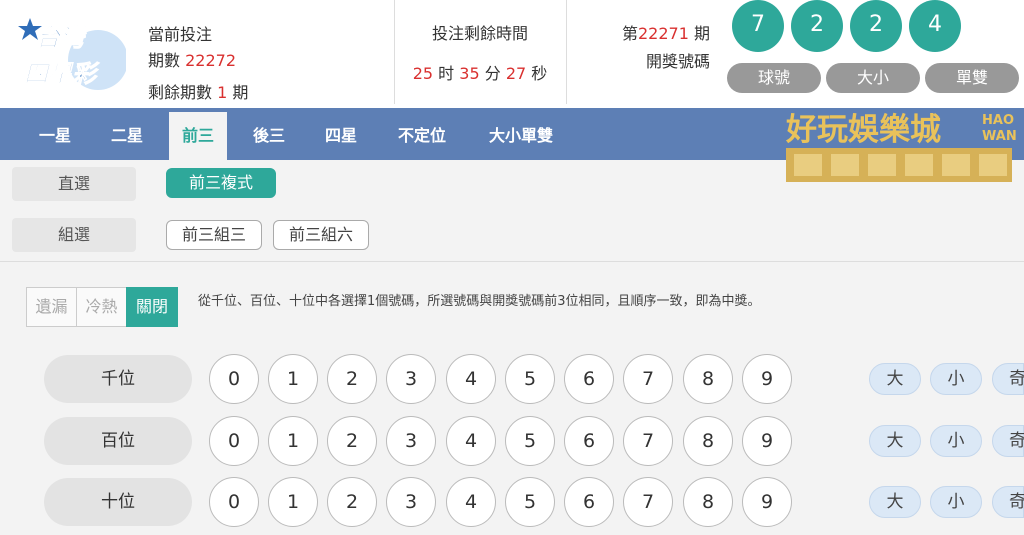  Describe the element at coordinates (422, 136) in the screenshot. I see `tab-unfixed-position: 不定位` at that location.